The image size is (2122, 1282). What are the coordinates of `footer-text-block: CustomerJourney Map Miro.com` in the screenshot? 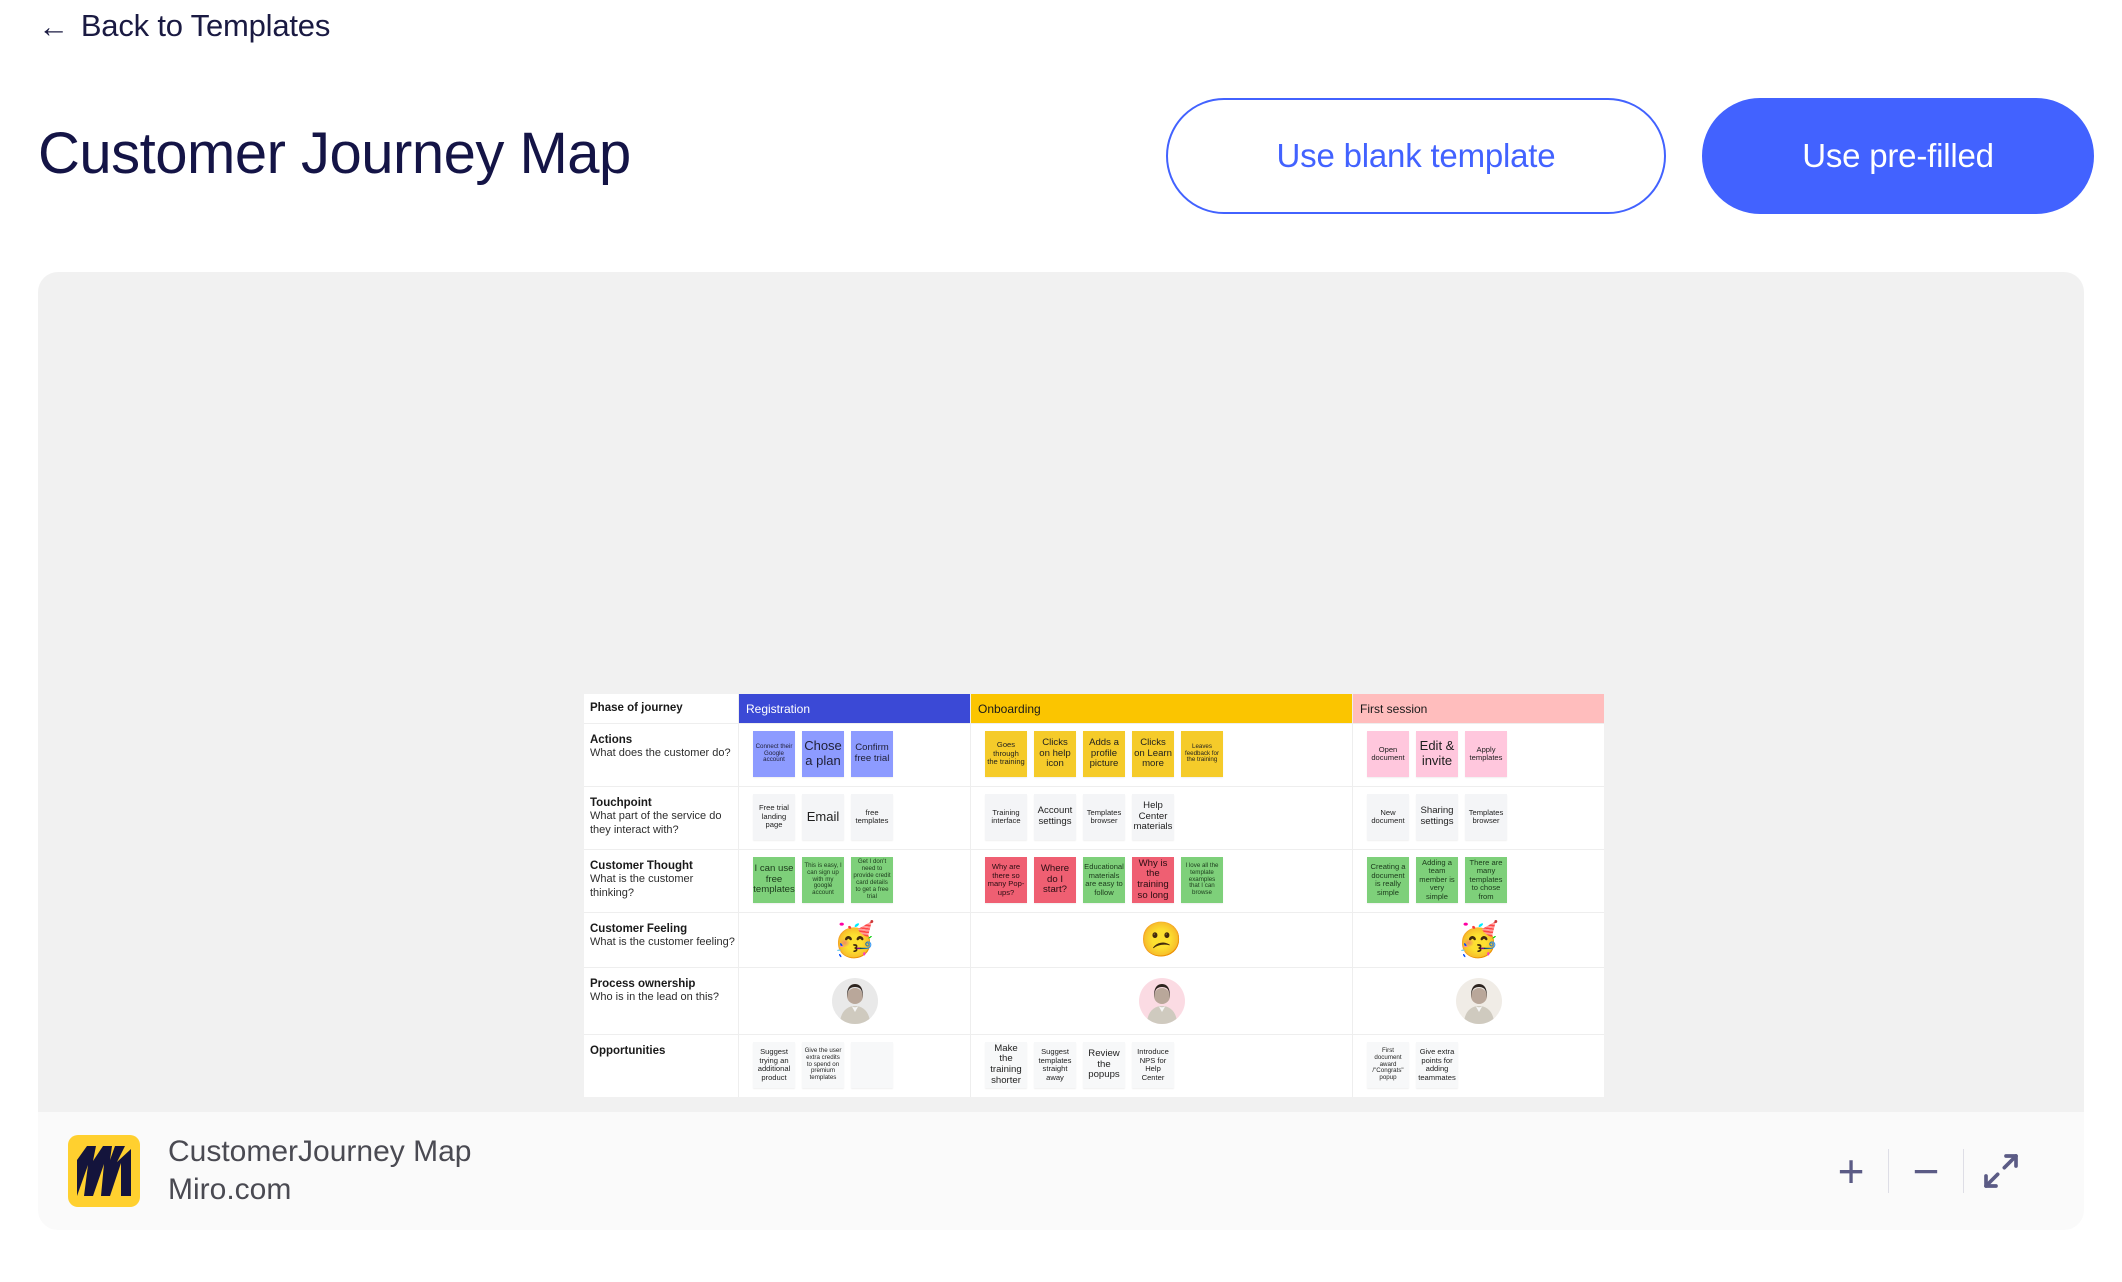 It's located at (319, 1171).